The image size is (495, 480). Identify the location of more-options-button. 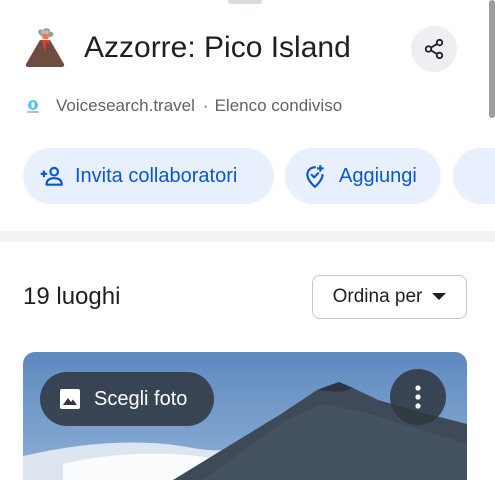
(418, 397).